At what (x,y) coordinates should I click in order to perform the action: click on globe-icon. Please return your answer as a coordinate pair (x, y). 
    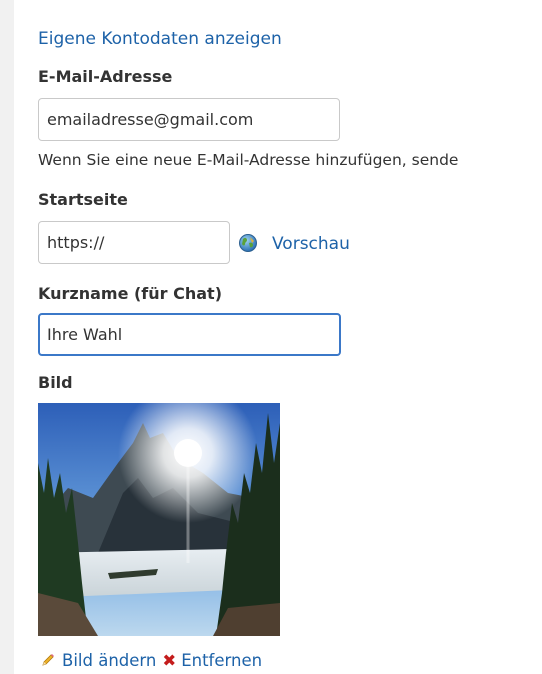
    Looking at the image, I should click on (248, 243).